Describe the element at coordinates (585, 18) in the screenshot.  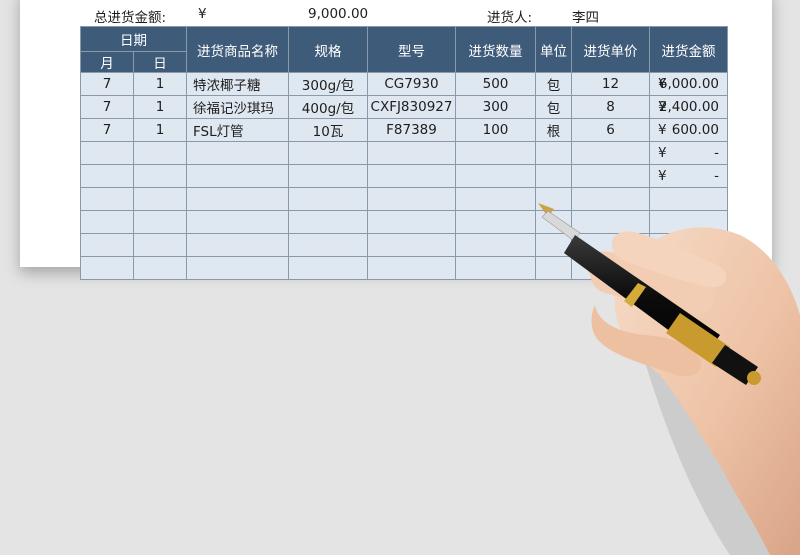
I see `purchaser-name: 李四` at that location.